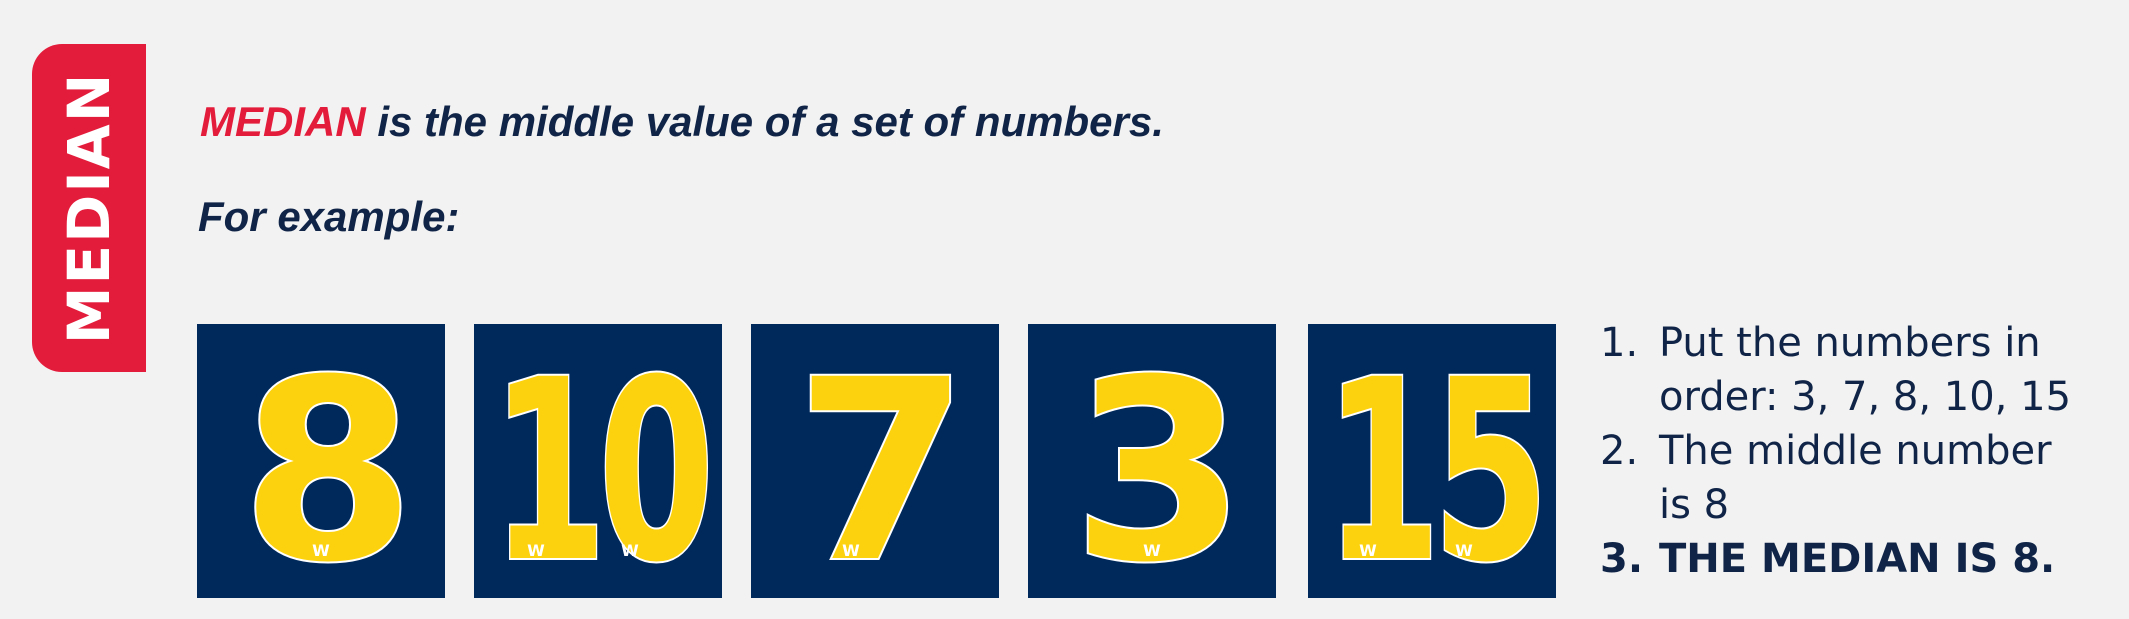 The image size is (2129, 619). I want to click on card-number: 7, so click(875, 462).